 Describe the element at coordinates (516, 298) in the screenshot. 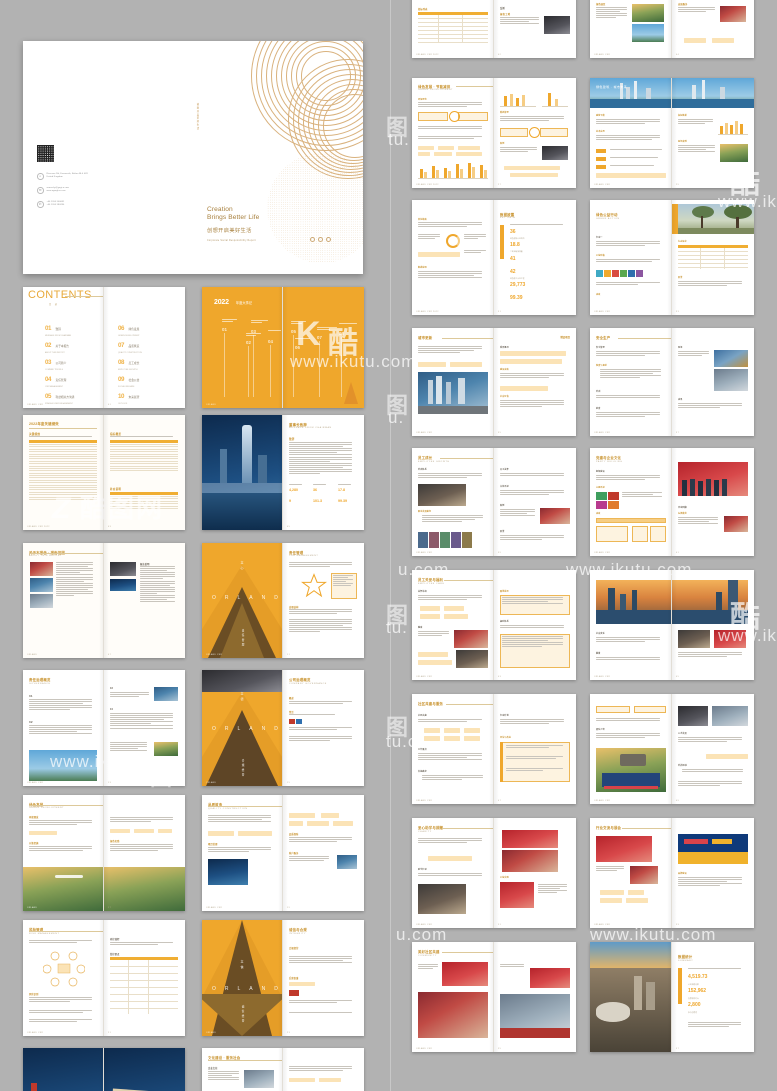

I see `kpi-value: 99.39` at that location.